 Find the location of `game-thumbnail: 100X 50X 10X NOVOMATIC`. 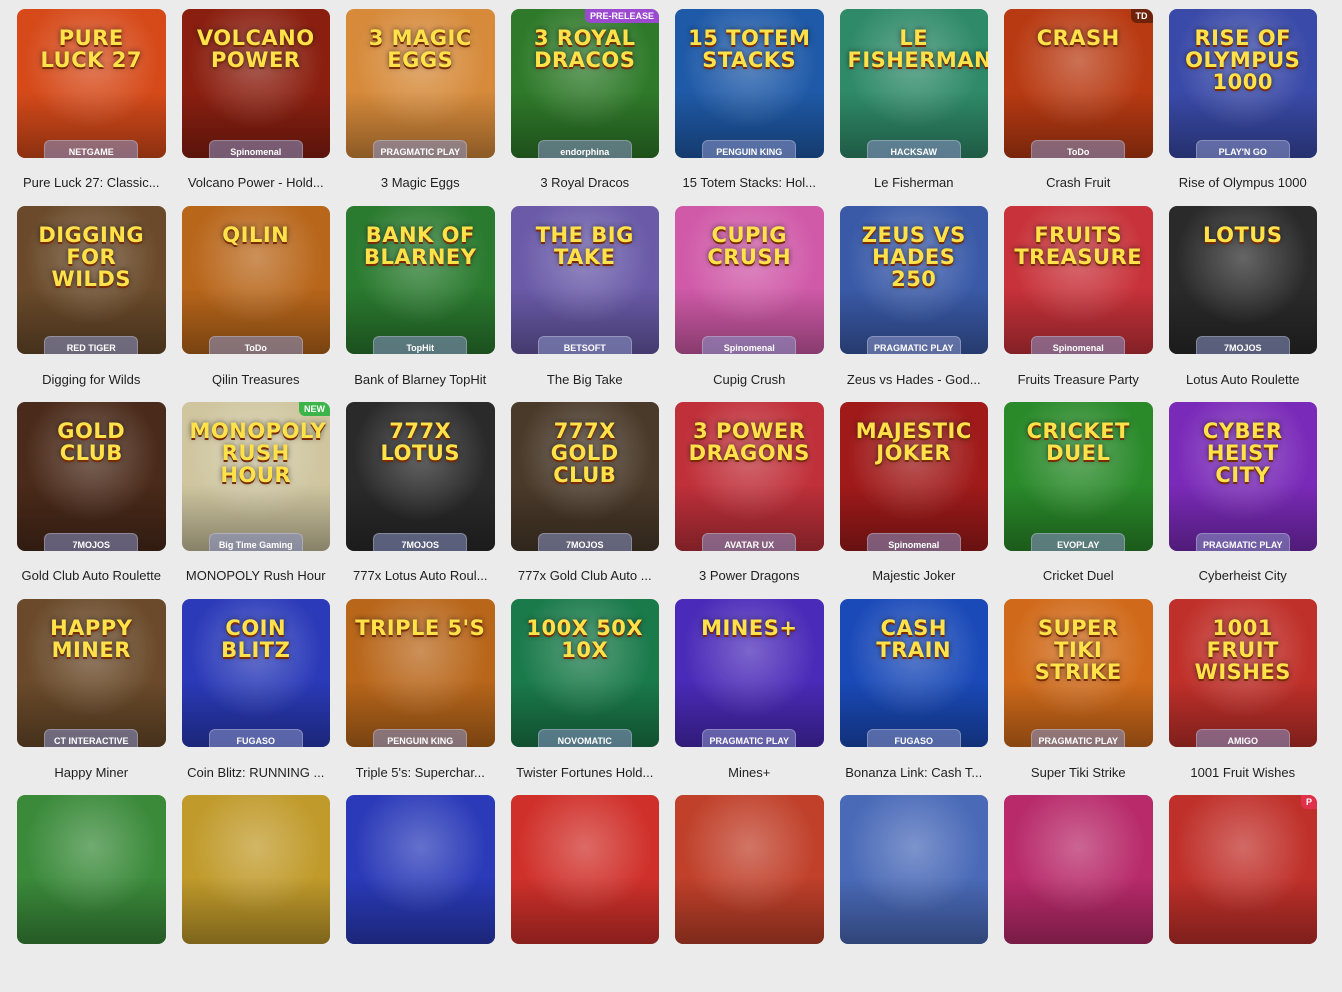

game-thumbnail: 100X 50X 10X NOVOMATIC is located at coordinates (584, 673).